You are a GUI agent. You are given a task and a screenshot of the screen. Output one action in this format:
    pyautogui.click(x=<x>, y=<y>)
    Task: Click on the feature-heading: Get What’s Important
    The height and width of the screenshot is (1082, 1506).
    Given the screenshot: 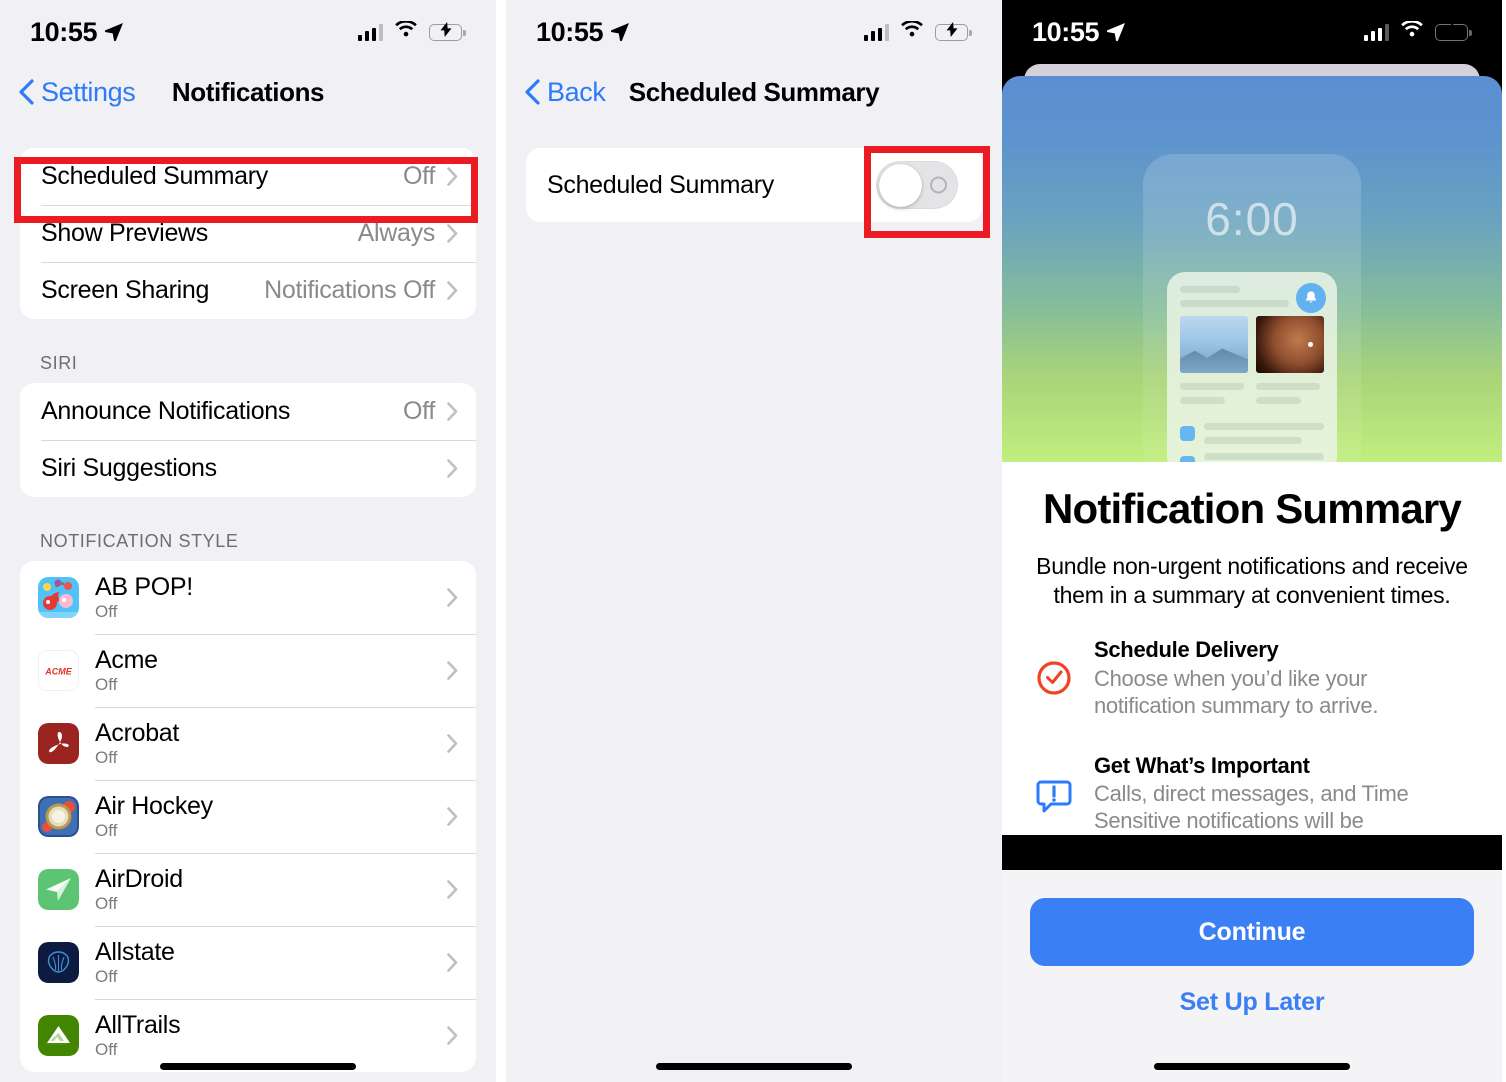 What is the action you would take?
    pyautogui.click(x=1202, y=765)
    